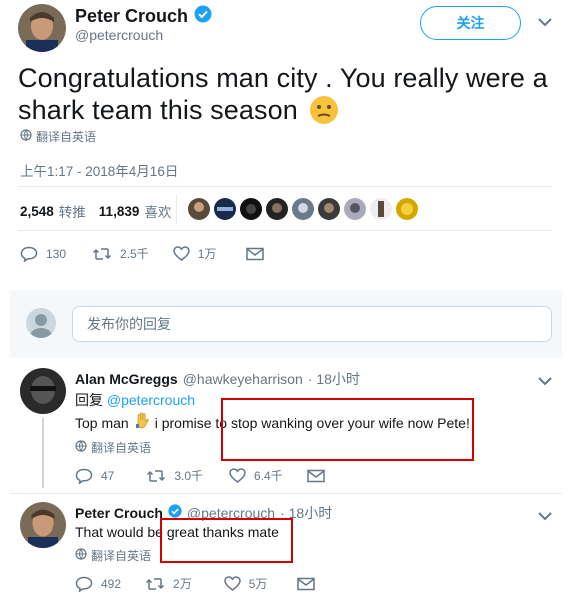  I want to click on retweet-action: 2万, so click(168, 583).